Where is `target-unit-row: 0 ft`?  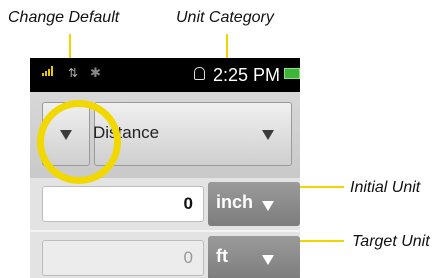
target-unit-row: 0 ft is located at coordinates (165, 255).